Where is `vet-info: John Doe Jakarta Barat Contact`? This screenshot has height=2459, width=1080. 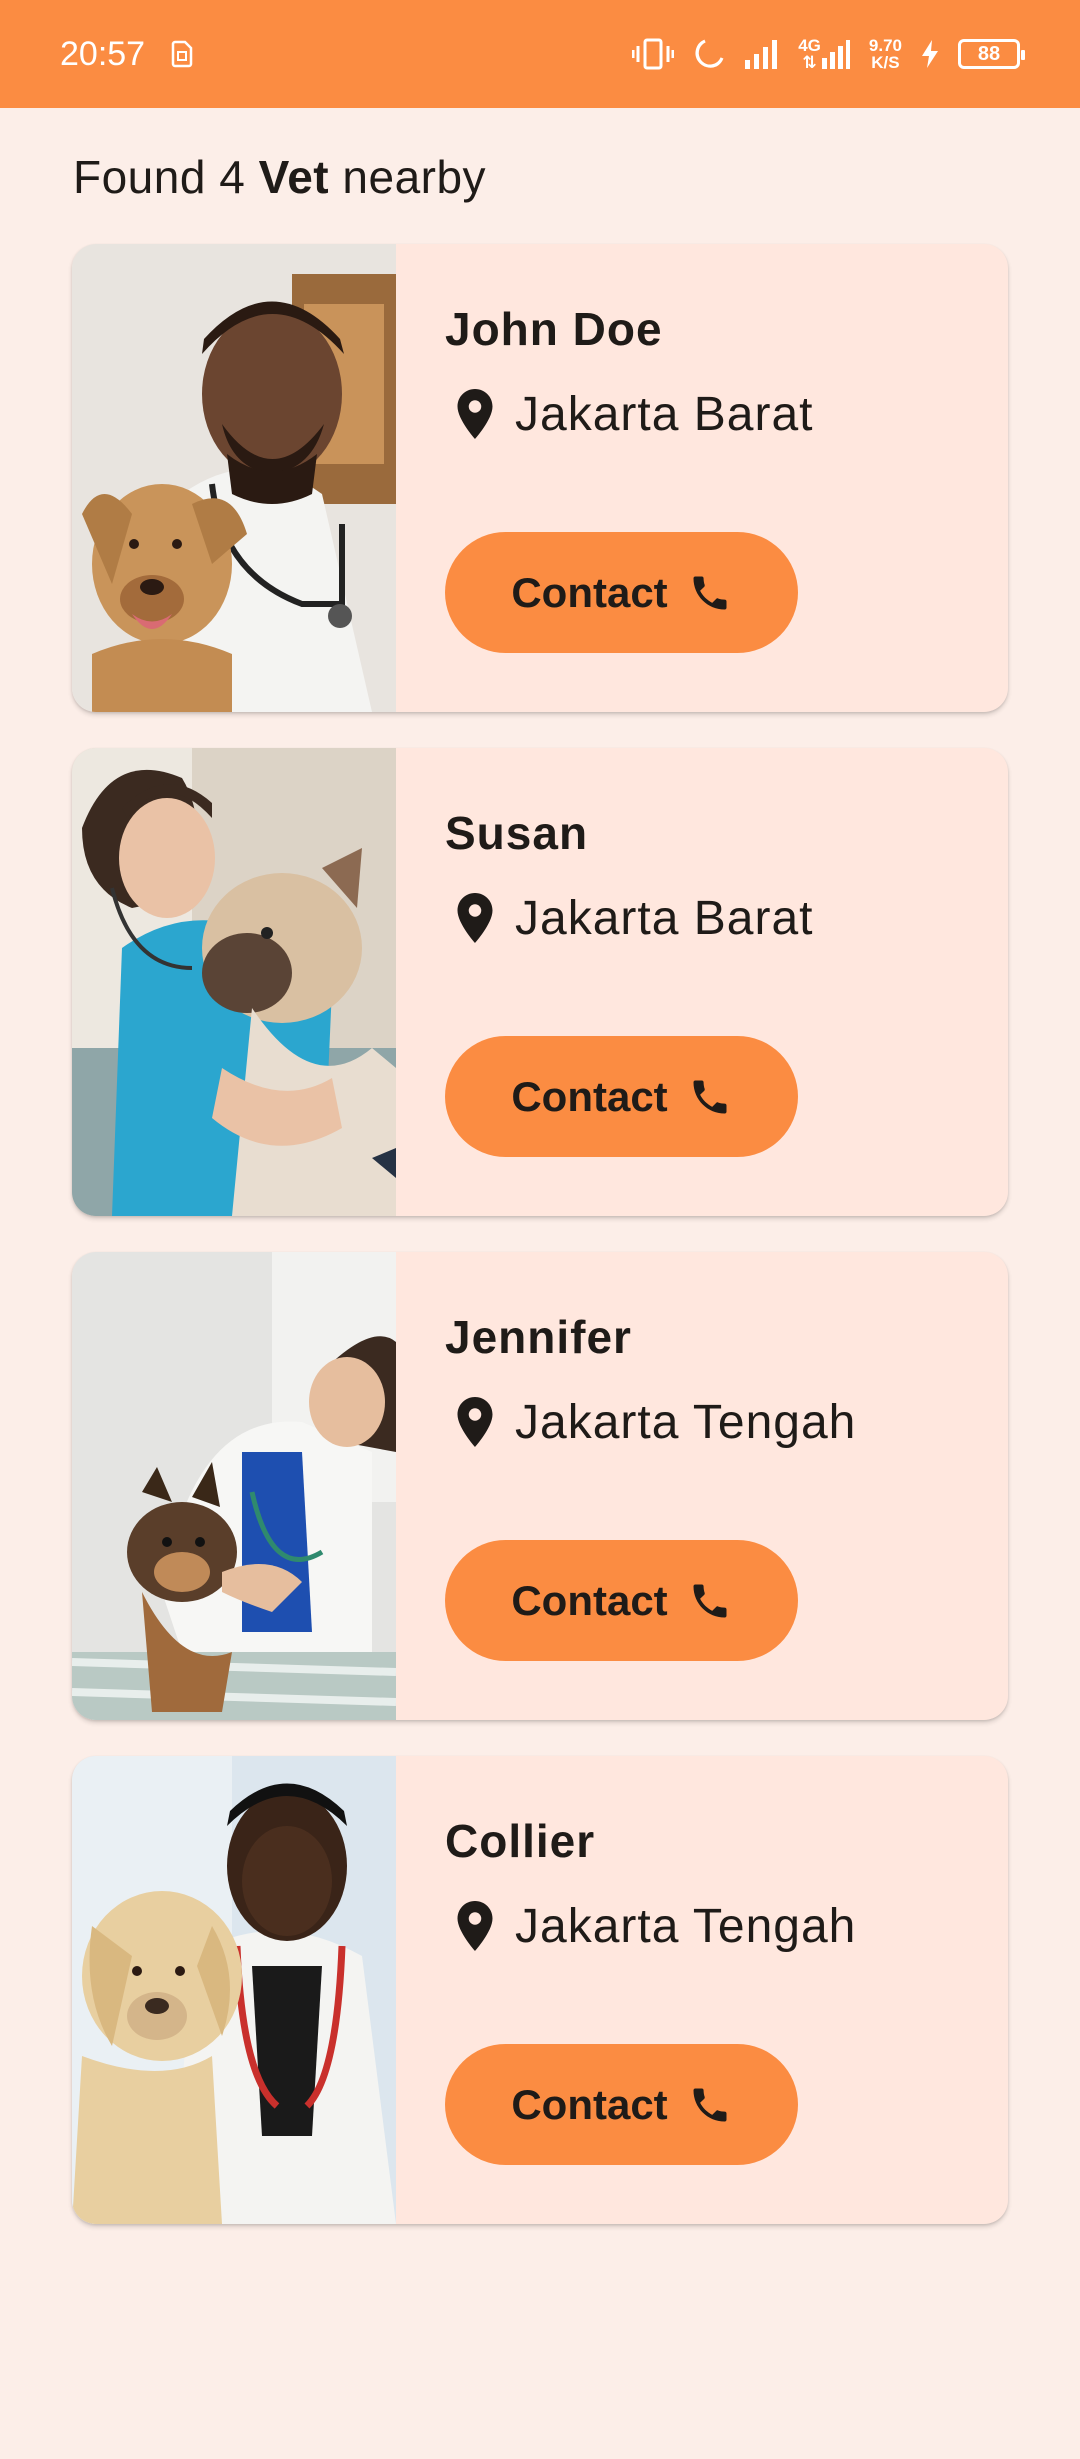
vet-info: John Doe Jakarta Barat Contact is located at coordinates (702, 478).